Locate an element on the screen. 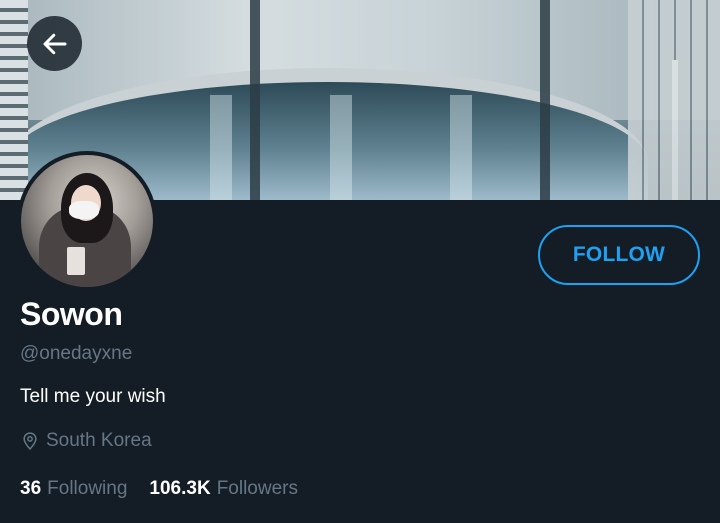  following-label: Following is located at coordinates (87, 488).